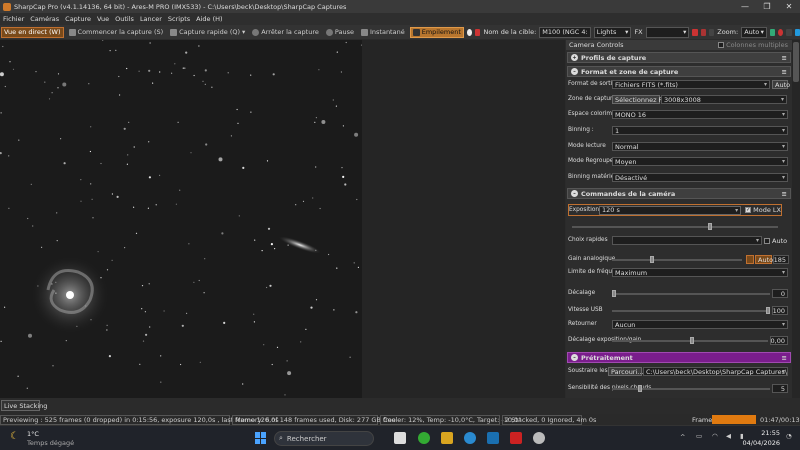 The height and width of the screenshot is (450, 800). I want to click on multi-columns-toggle: Colonnes multiples, so click(753, 45).